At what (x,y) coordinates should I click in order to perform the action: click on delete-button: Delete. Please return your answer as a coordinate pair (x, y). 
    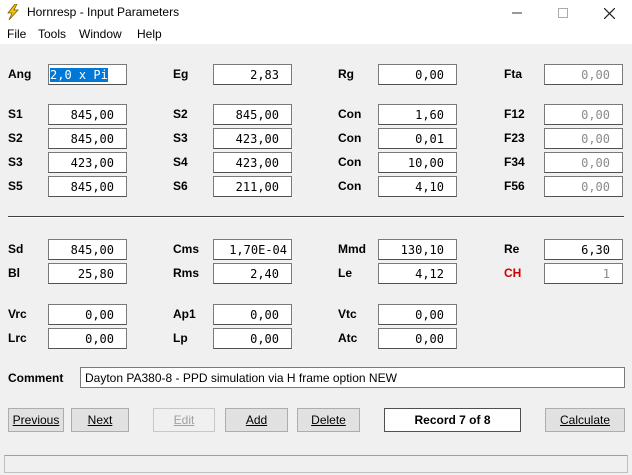
    Looking at the image, I should click on (328, 420).